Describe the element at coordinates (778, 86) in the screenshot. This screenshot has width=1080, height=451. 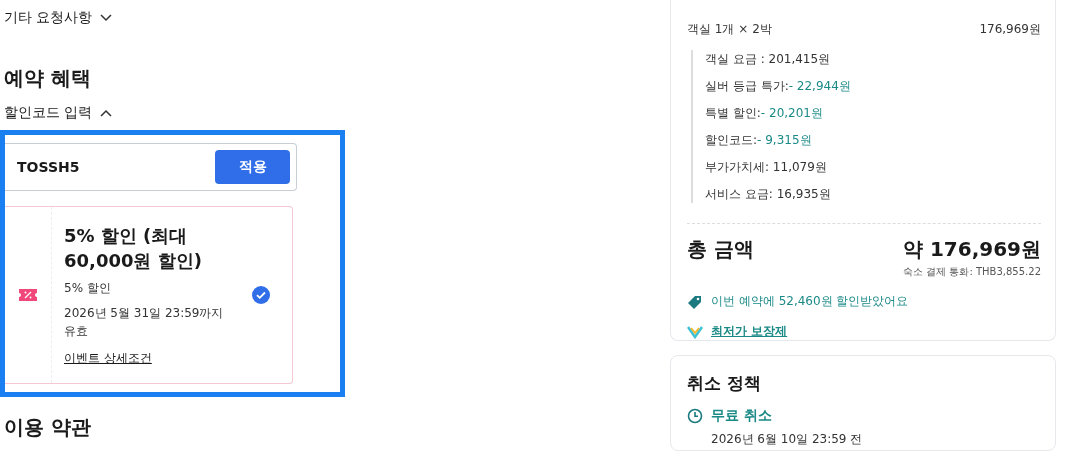
I see `price-line: 실버 등급 특가:- 22,944원` at that location.